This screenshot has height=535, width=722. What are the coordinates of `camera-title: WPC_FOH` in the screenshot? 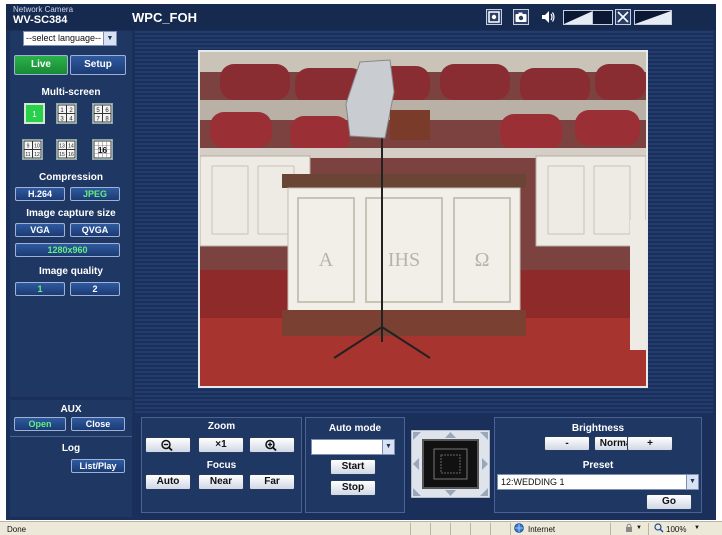 It's located at (164, 17).